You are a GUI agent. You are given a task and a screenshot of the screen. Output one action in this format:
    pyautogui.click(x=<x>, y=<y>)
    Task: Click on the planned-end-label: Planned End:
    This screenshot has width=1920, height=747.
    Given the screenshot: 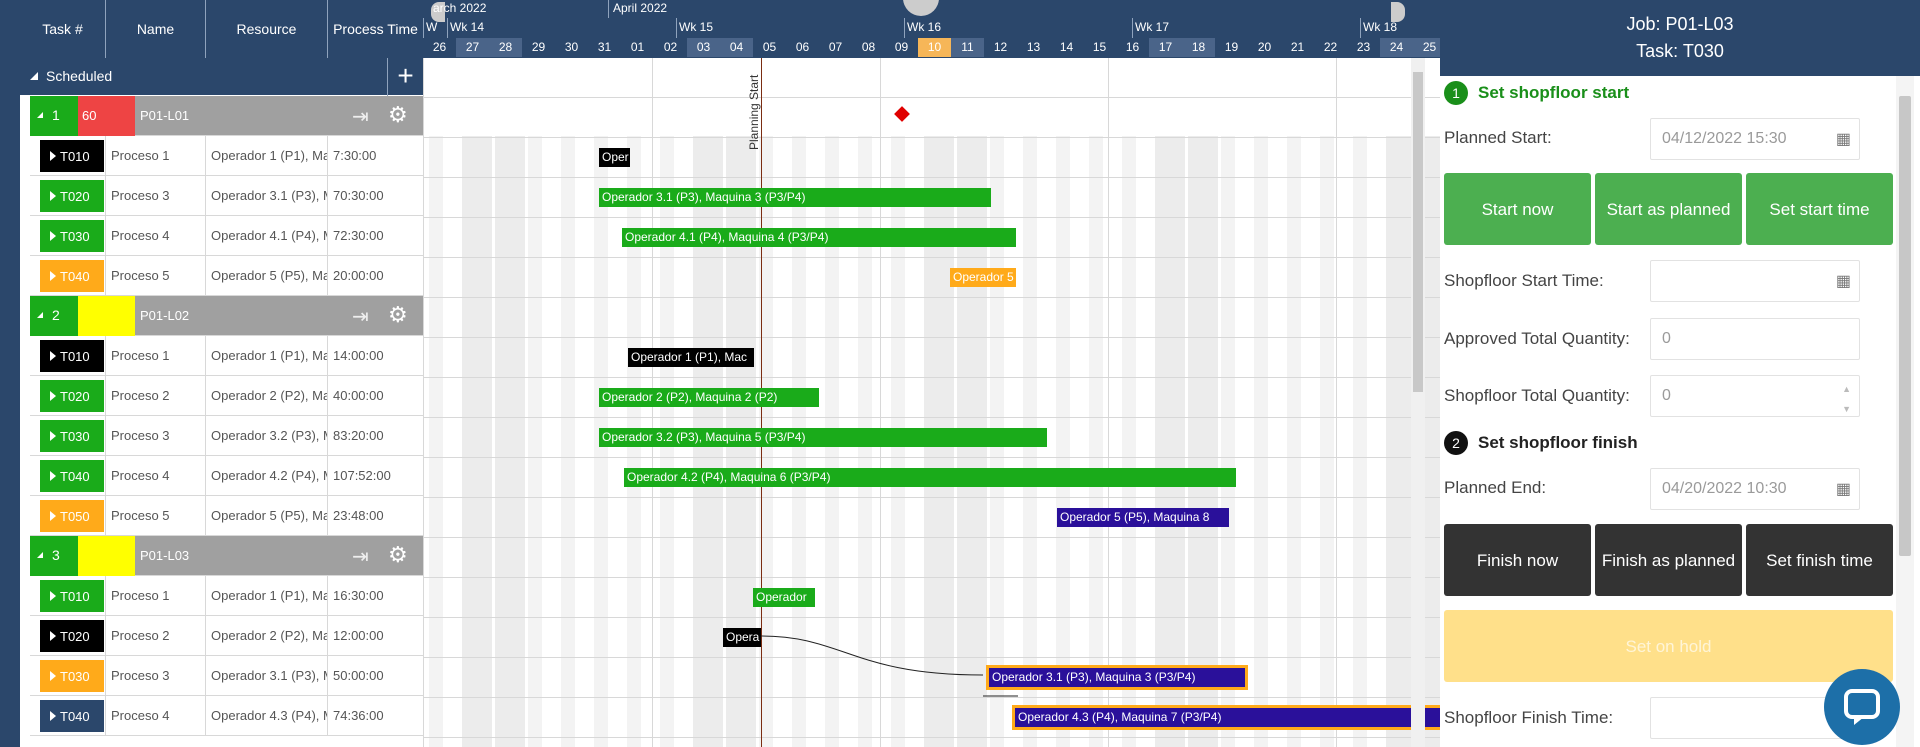 What is the action you would take?
    pyautogui.click(x=1495, y=487)
    